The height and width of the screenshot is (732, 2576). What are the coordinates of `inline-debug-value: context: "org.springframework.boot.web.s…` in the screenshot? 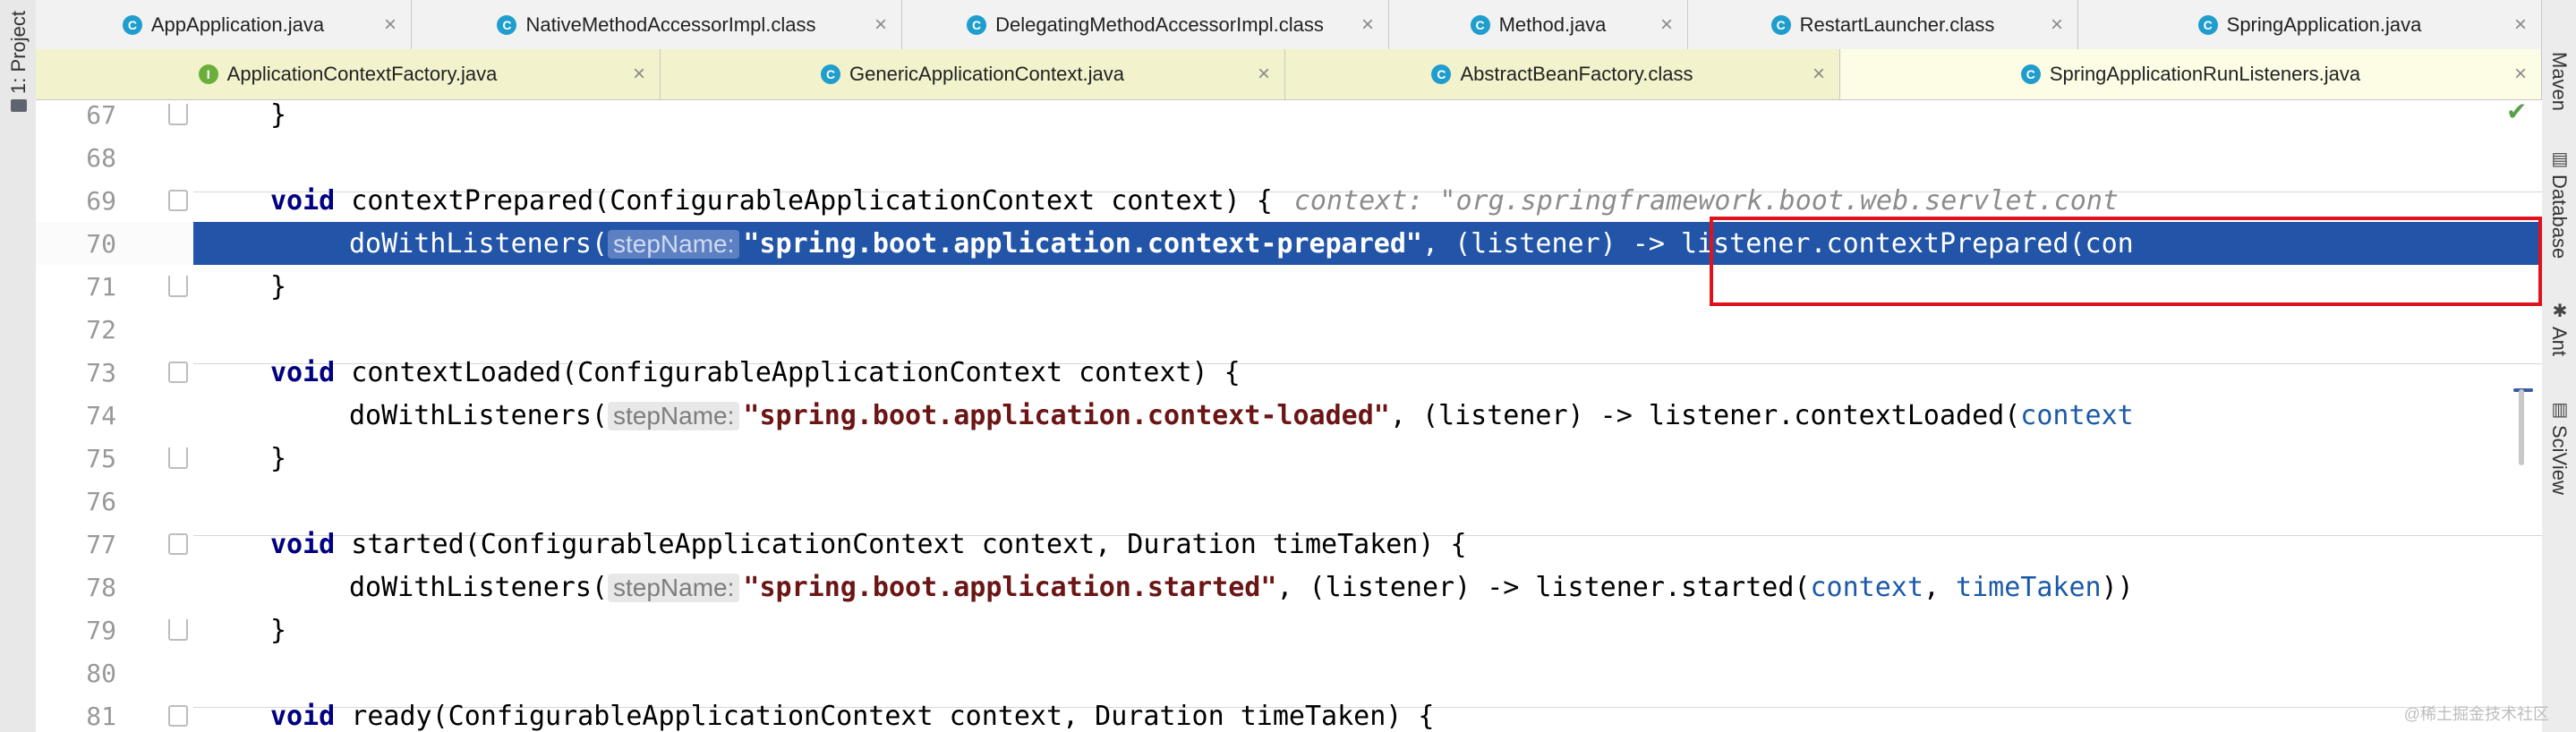 It's located at (1706, 200).